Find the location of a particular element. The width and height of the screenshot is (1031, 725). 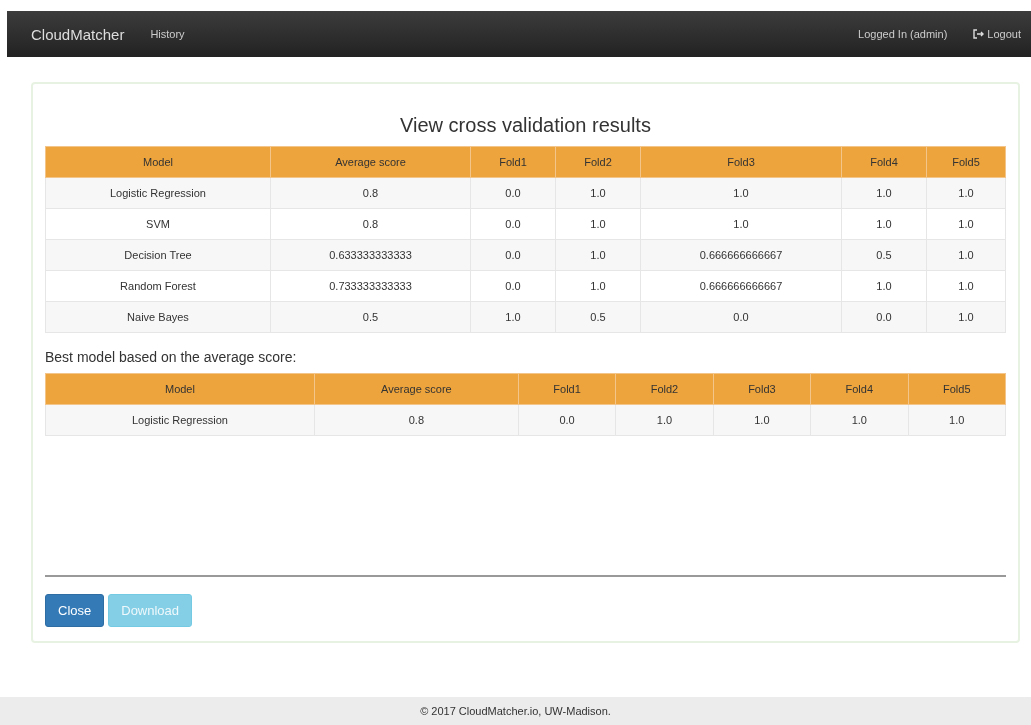

table-cell: Decision Tree is located at coordinates (158, 255).